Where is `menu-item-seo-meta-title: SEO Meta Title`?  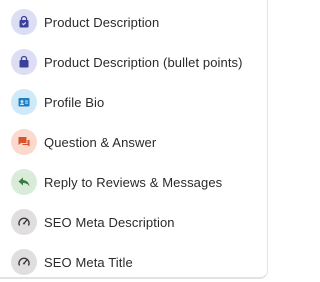
menu-item-seo-meta-title: SEO Meta Title is located at coordinates (133, 262).